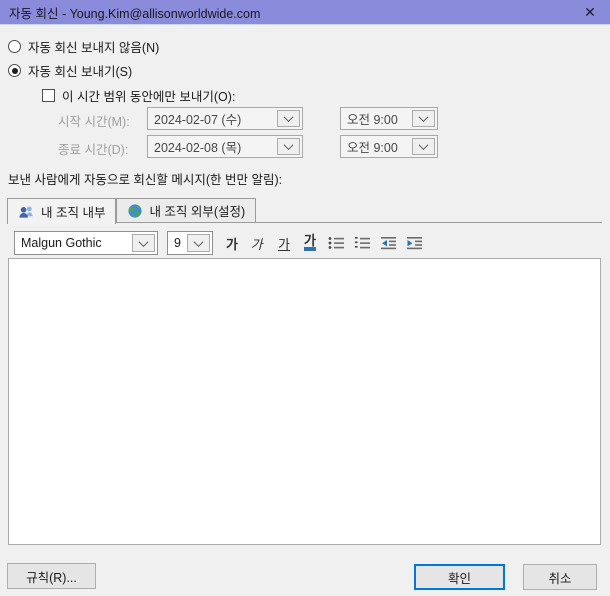 This screenshot has height=596, width=610. Describe the element at coordinates (323, 243) in the screenshot. I see `format-toolbar: 가 가 가 가` at that location.